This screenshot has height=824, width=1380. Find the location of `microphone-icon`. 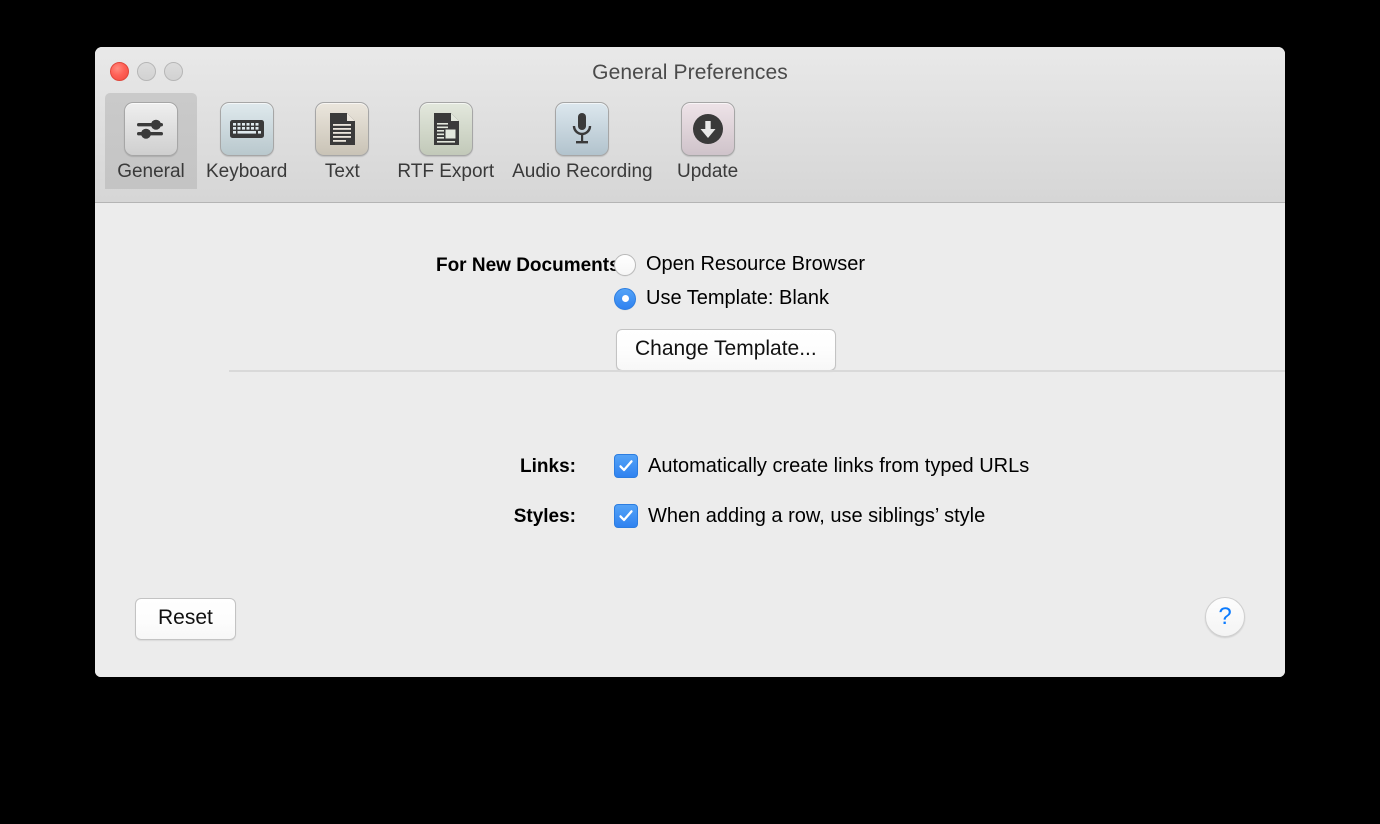

microphone-icon is located at coordinates (582, 129).